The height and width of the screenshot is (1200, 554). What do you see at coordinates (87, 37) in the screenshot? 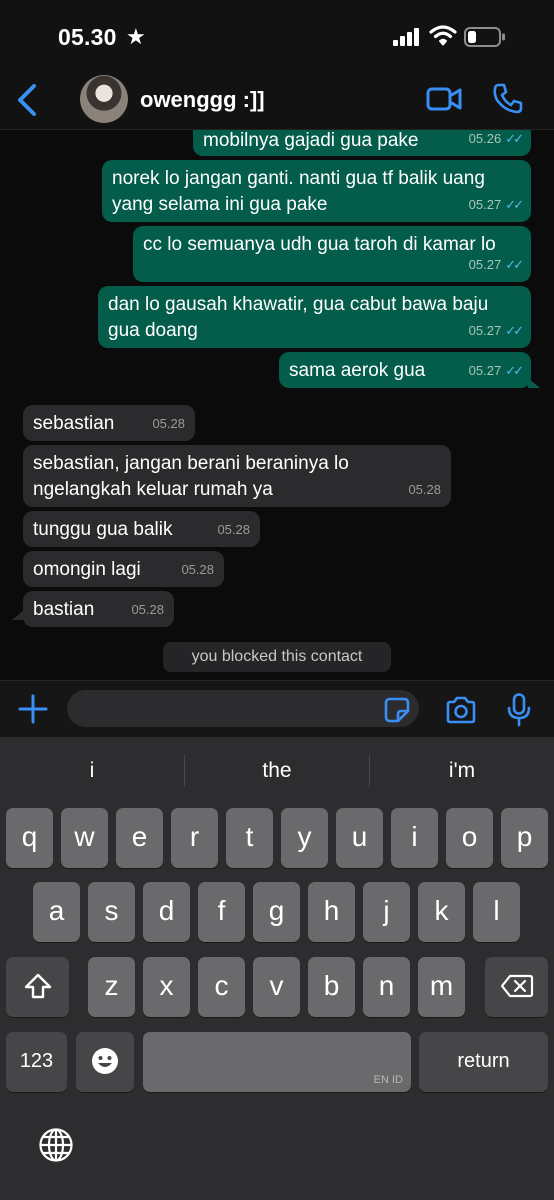
I see `status-time: 05.30` at bounding box center [87, 37].